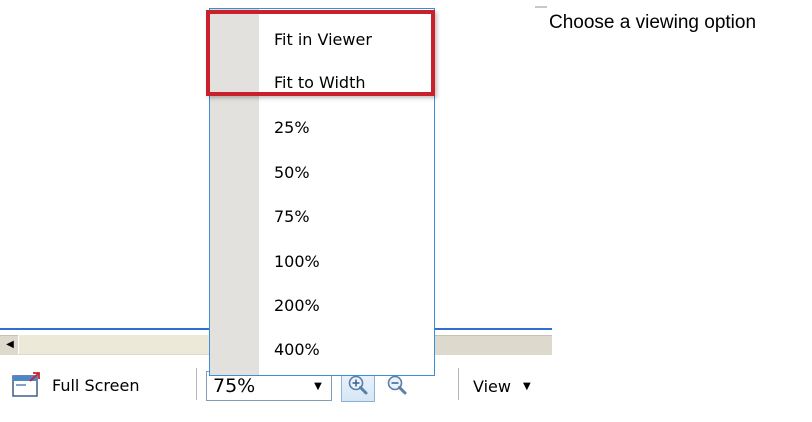 Image resolution: width=812 pixels, height=422 pixels. I want to click on menu-item-50: 50%, so click(292, 172).